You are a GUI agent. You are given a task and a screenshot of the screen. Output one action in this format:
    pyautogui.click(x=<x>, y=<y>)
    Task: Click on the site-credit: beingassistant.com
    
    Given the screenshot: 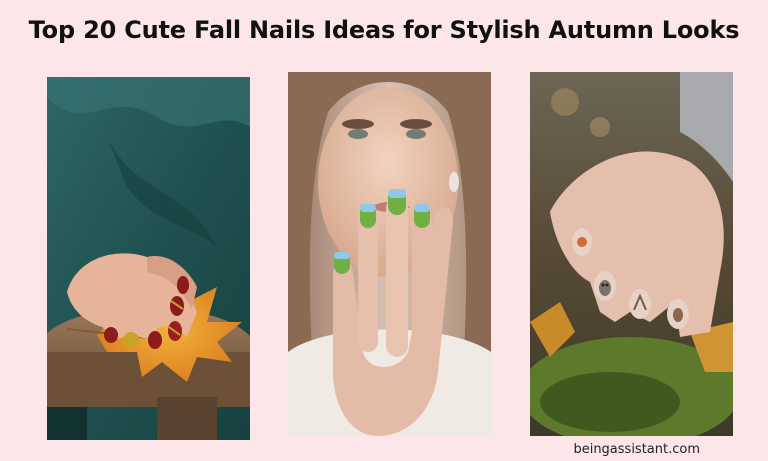 What is the action you would take?
    pyautogui.click(x=636, y=449)
    